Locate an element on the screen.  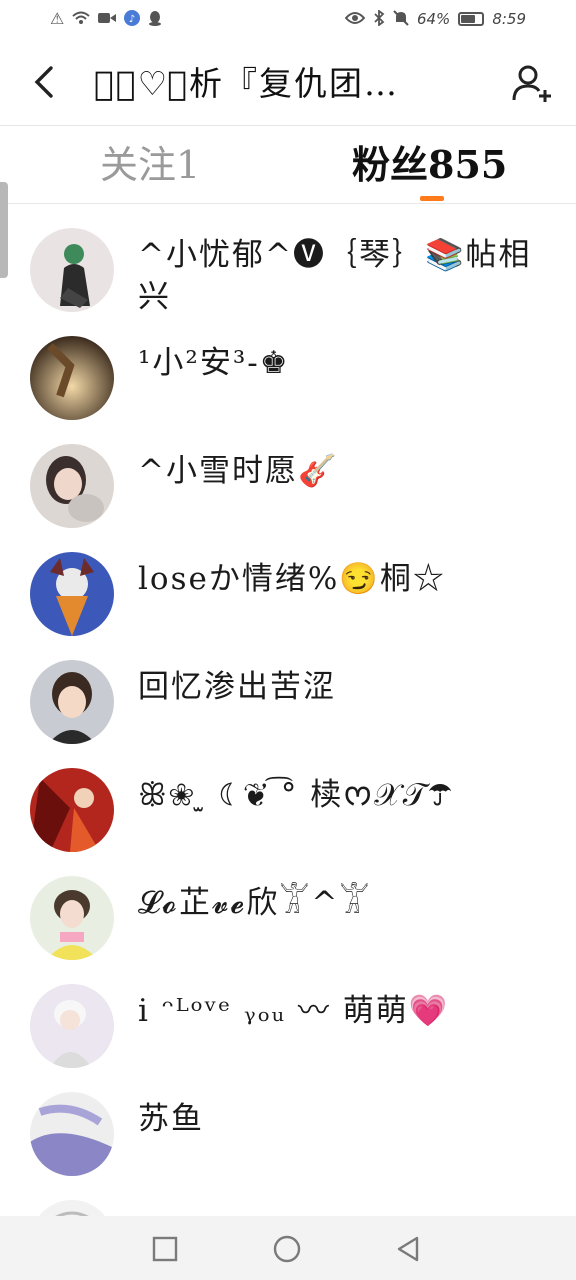
follower-name: ^小雪时愿🎸 is located at coordinates (238, 471).